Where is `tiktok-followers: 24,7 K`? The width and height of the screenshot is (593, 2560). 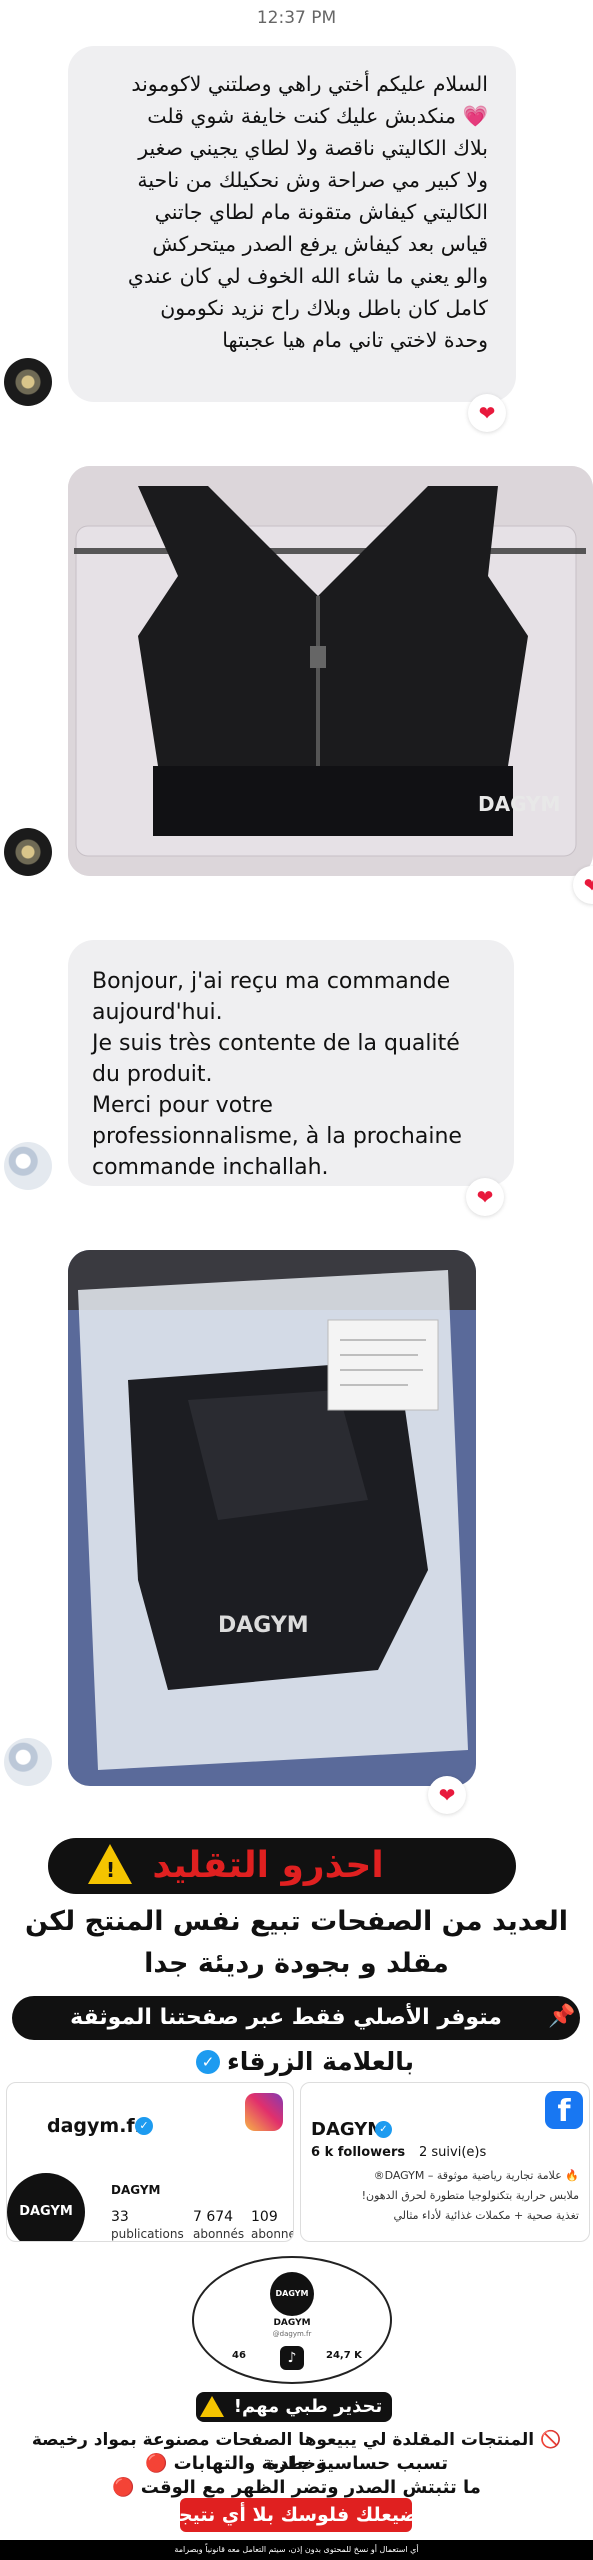
tiktok-followers: 24,7 K is located at coordinates (344, 2355).